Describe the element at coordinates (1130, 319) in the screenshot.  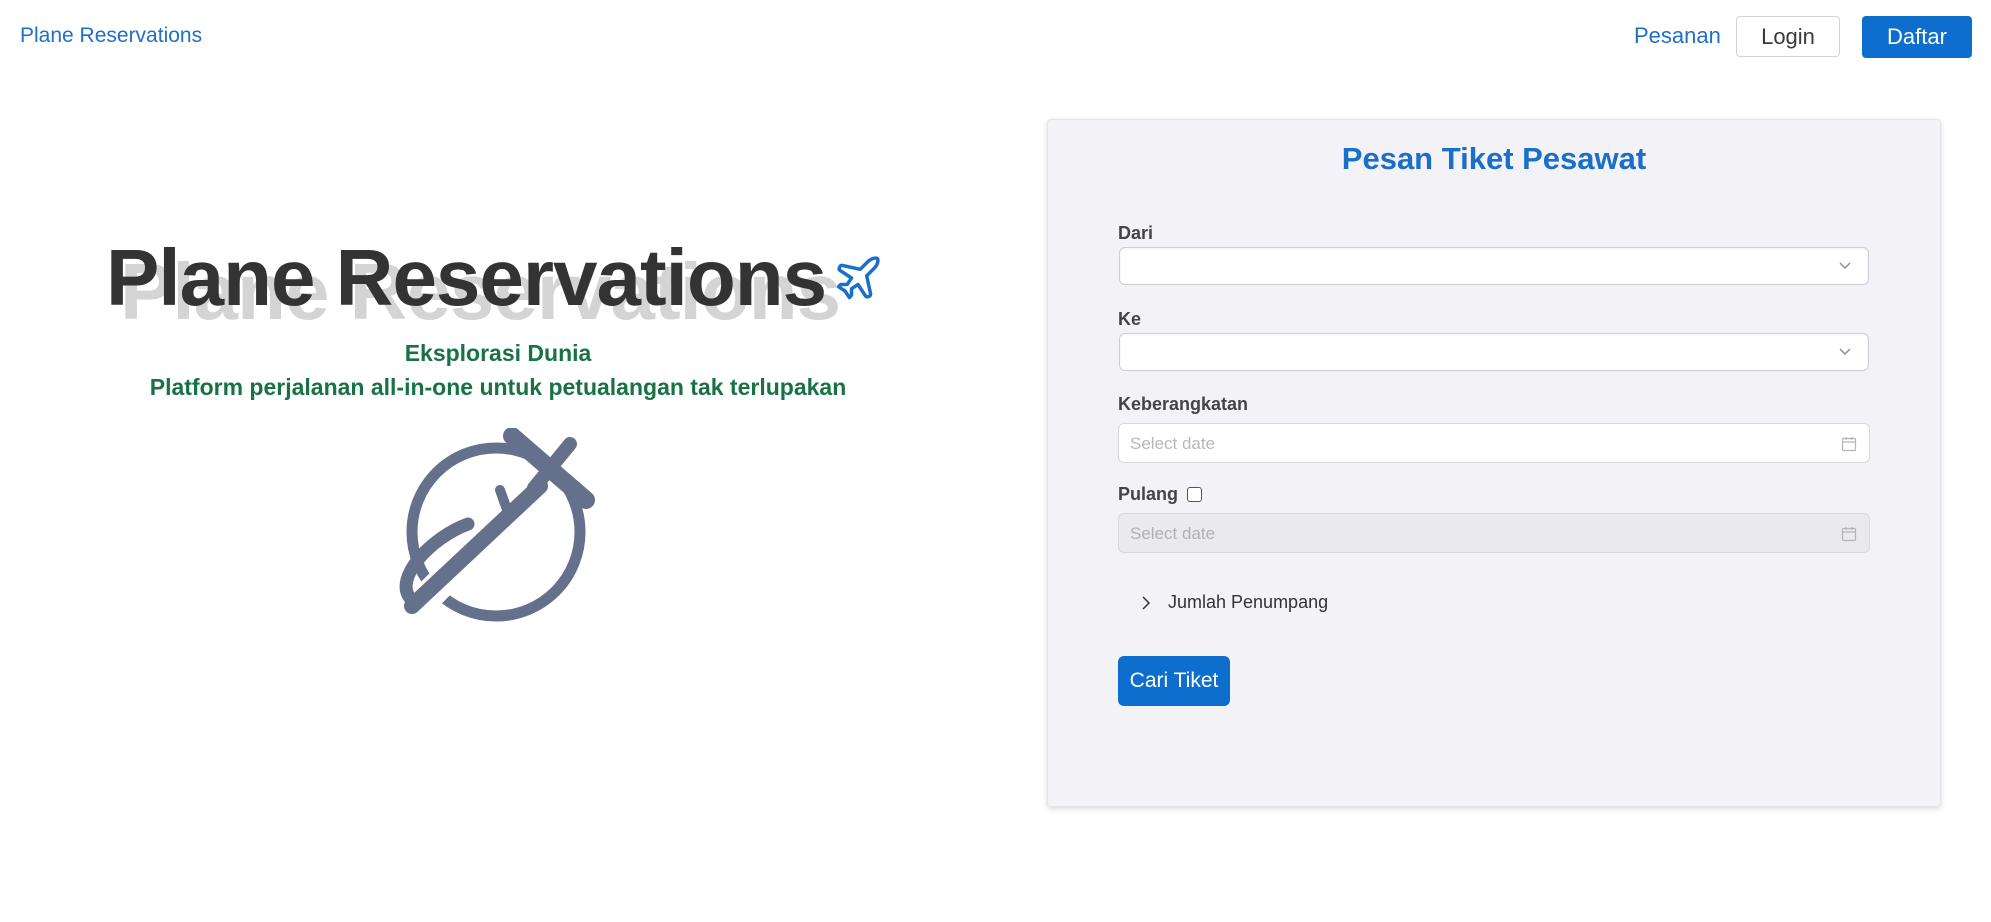
I see `to-label: Ke` at that location.